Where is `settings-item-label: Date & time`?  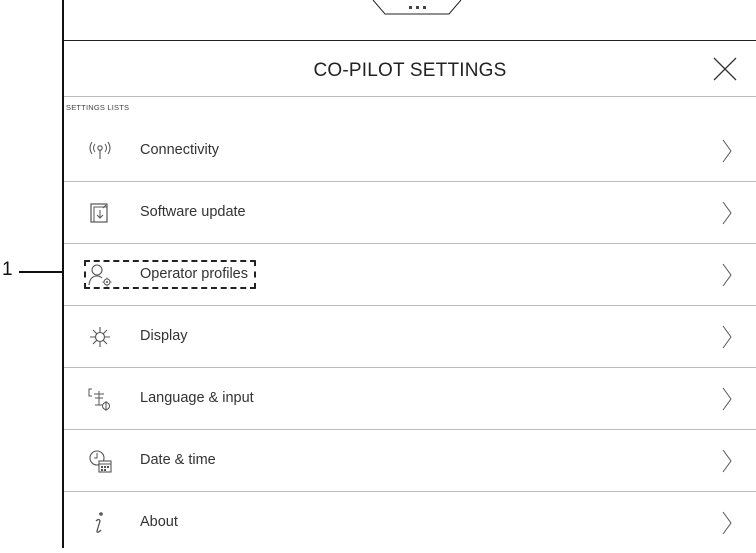
settings-item-label: Date & time is located at coordinates (178, 460).